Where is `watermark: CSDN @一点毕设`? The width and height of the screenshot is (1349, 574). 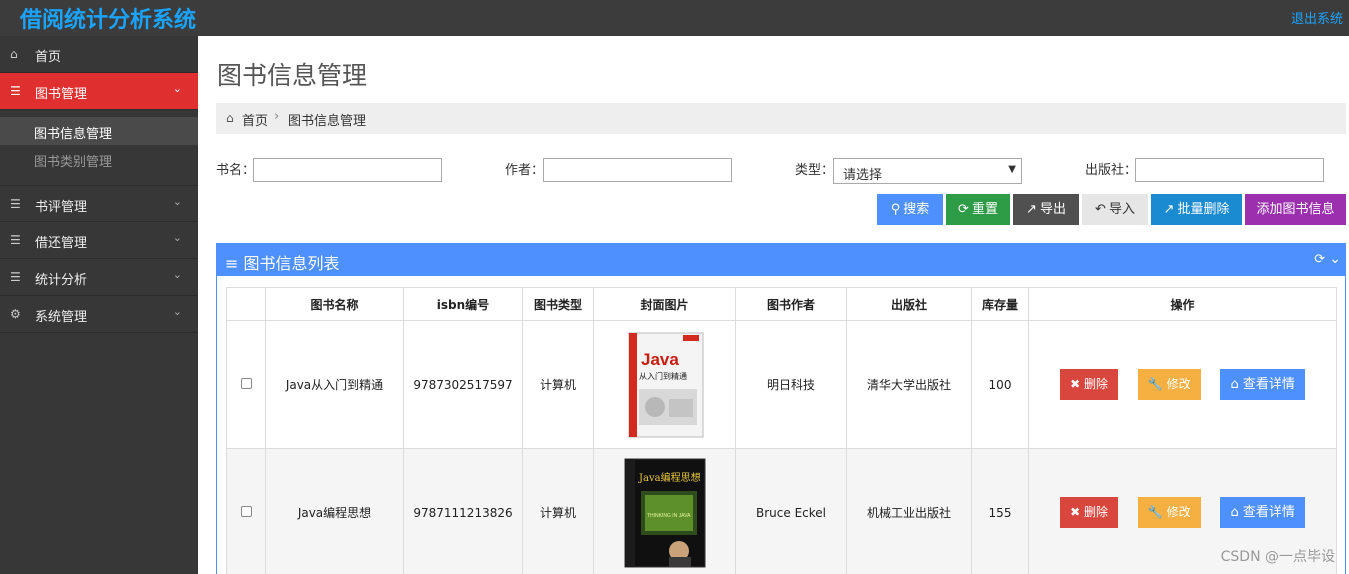
watermark: CSDN @一点毕设 is located at coordinates (1277, 557).